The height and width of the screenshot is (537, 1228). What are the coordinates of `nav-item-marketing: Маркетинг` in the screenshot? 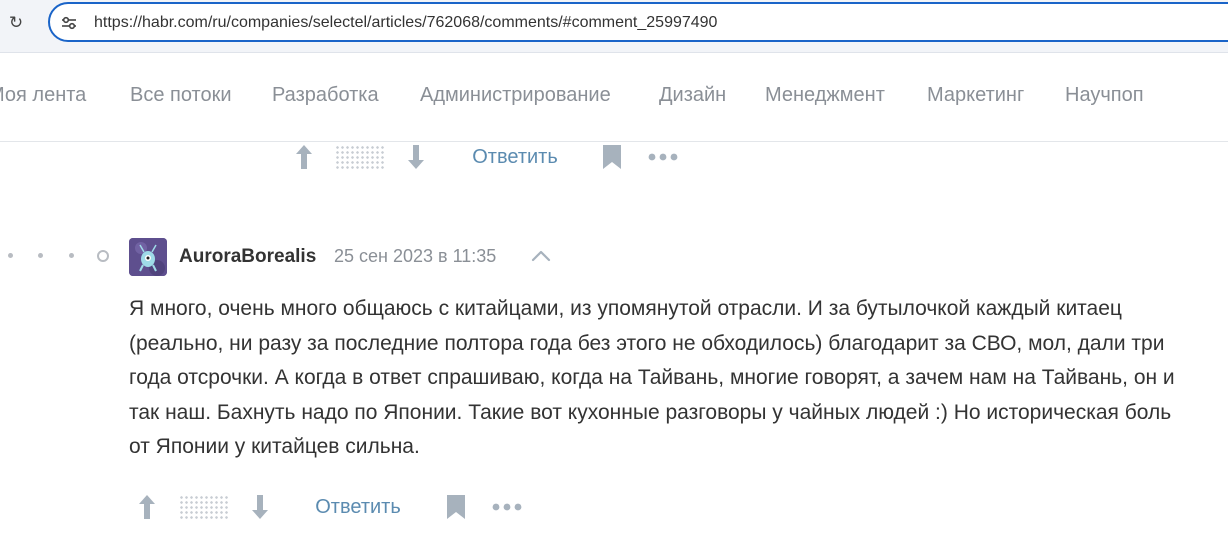 It's located at (975, 95).